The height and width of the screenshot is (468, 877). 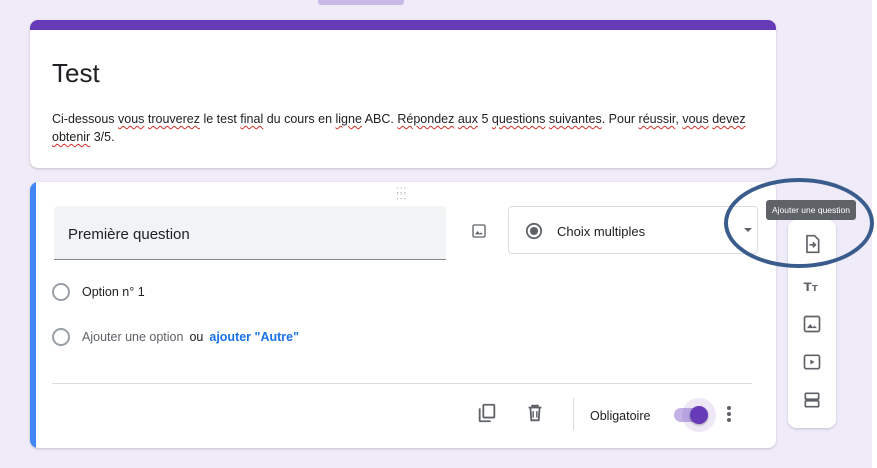 I want to click on top-tab-indicator, so click(x=361, y=2).